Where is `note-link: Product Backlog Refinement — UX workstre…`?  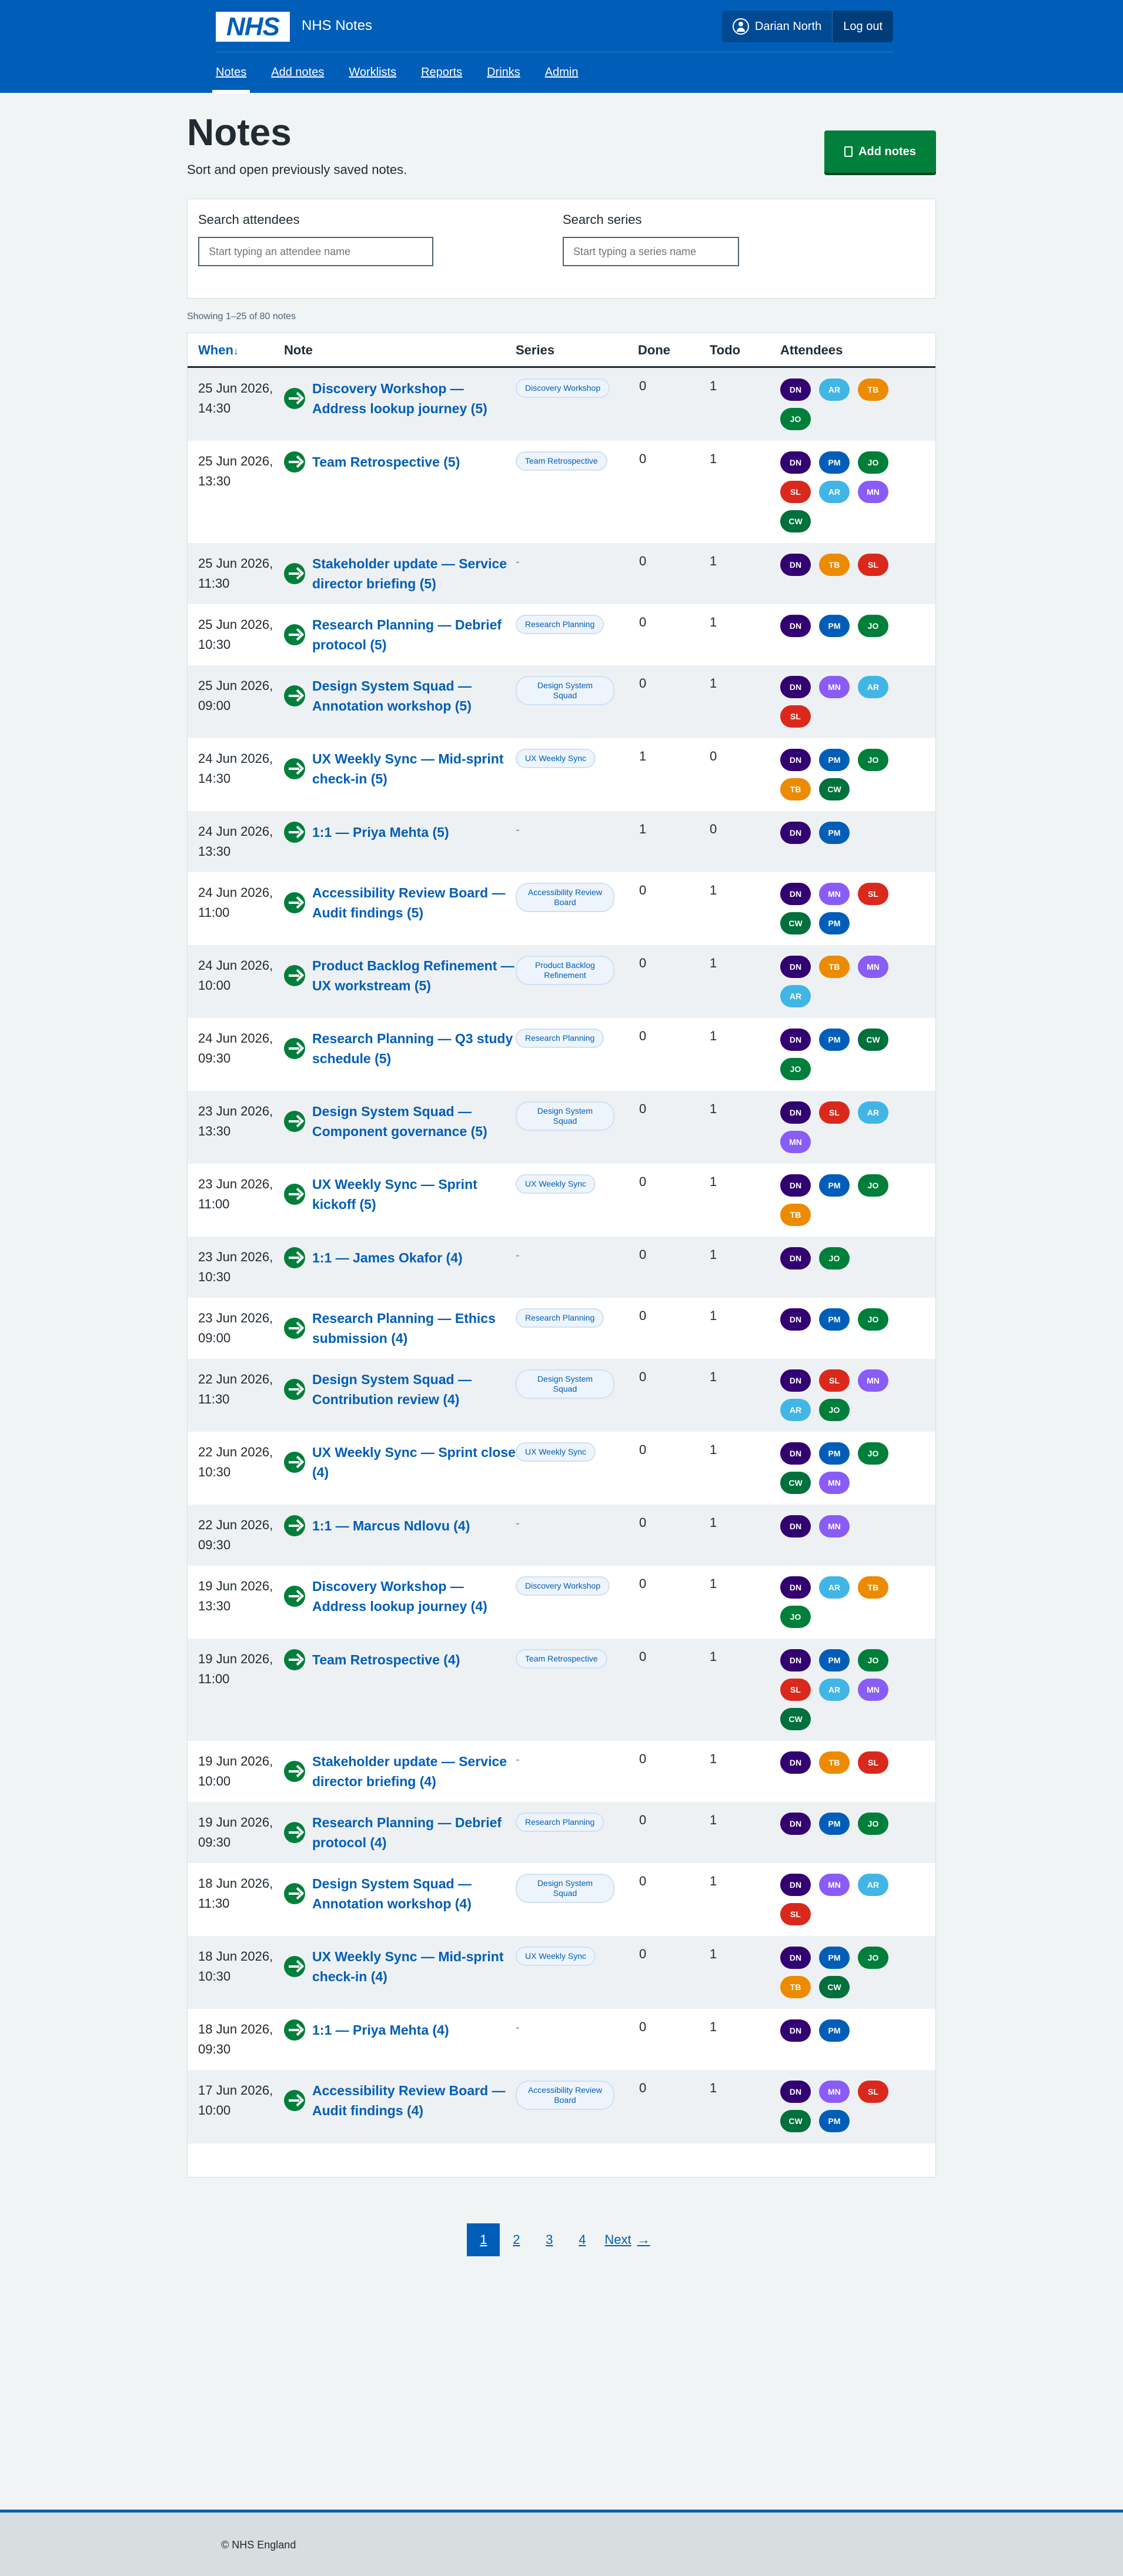 note-link: Product Backlog Refinement — UX workstre… is located at coordinates (414, 976).